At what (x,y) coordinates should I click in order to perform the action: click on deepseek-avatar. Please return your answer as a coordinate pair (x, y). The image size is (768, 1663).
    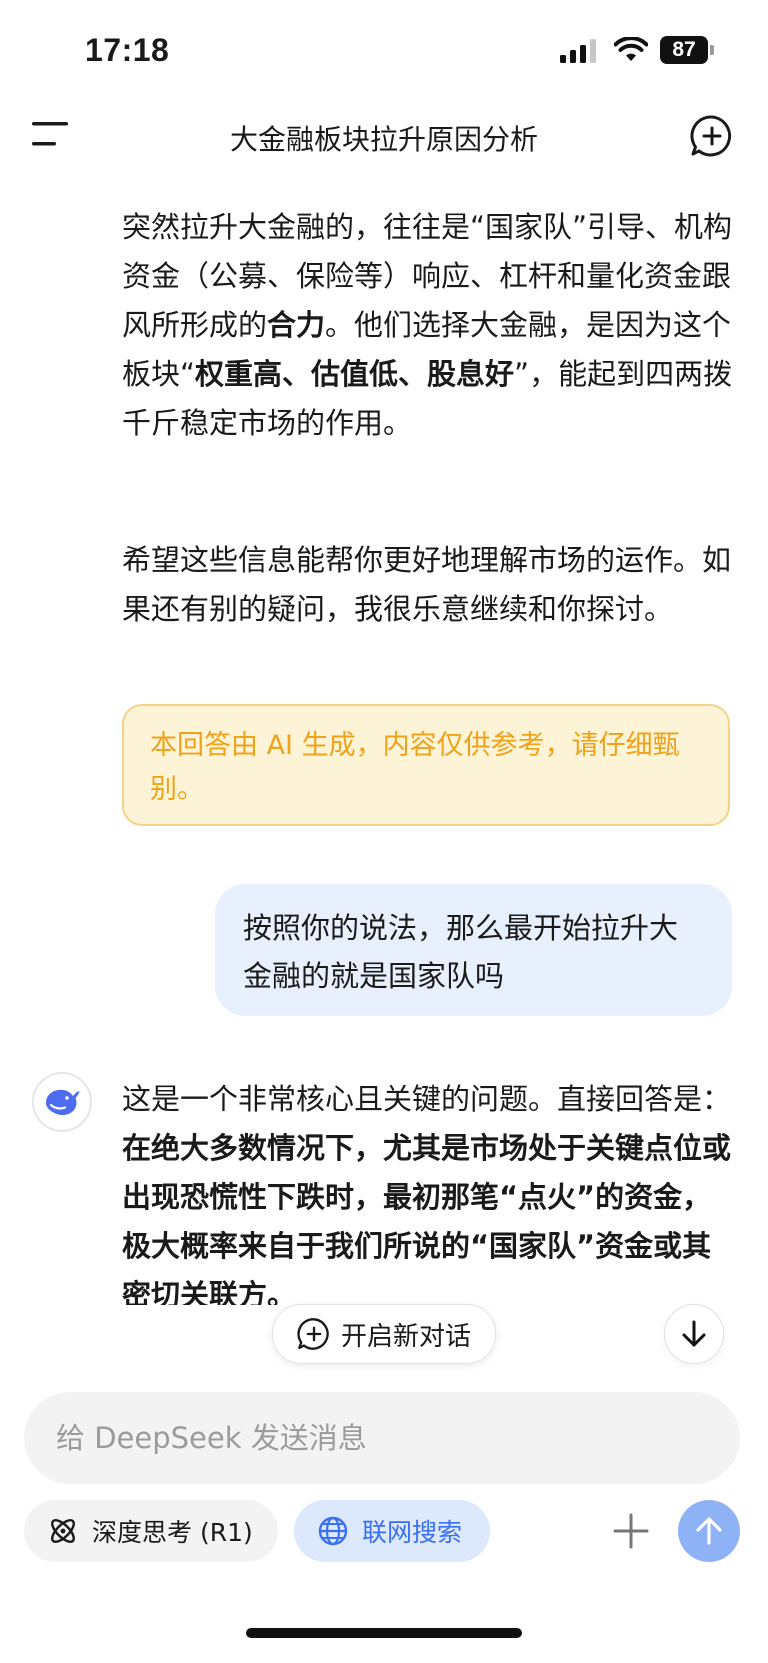
    Looking at the image, I should click on (62, 1102).